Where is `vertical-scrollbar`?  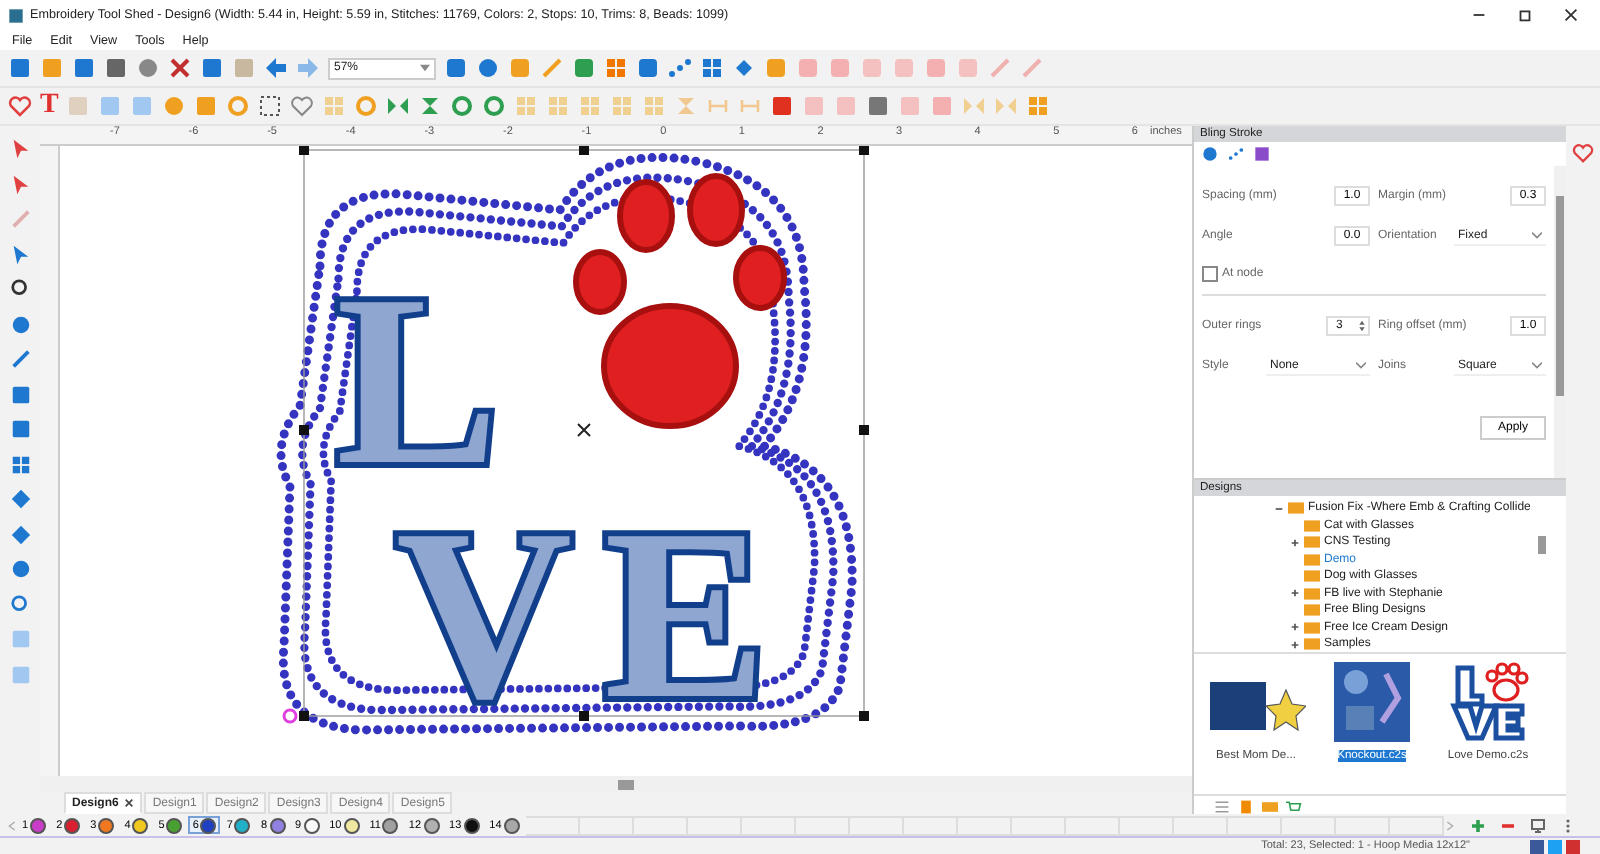
vertical-scrollbar is located at coordinates (1560, 322).